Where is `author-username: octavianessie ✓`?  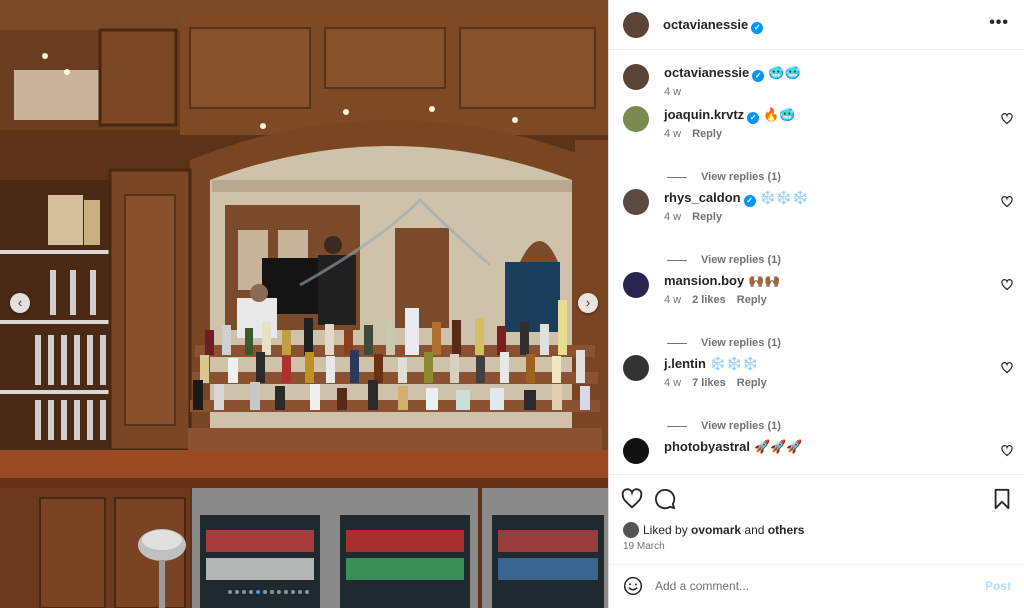
author-username: octavianessie ✓ is located at coordinates (713, 25).